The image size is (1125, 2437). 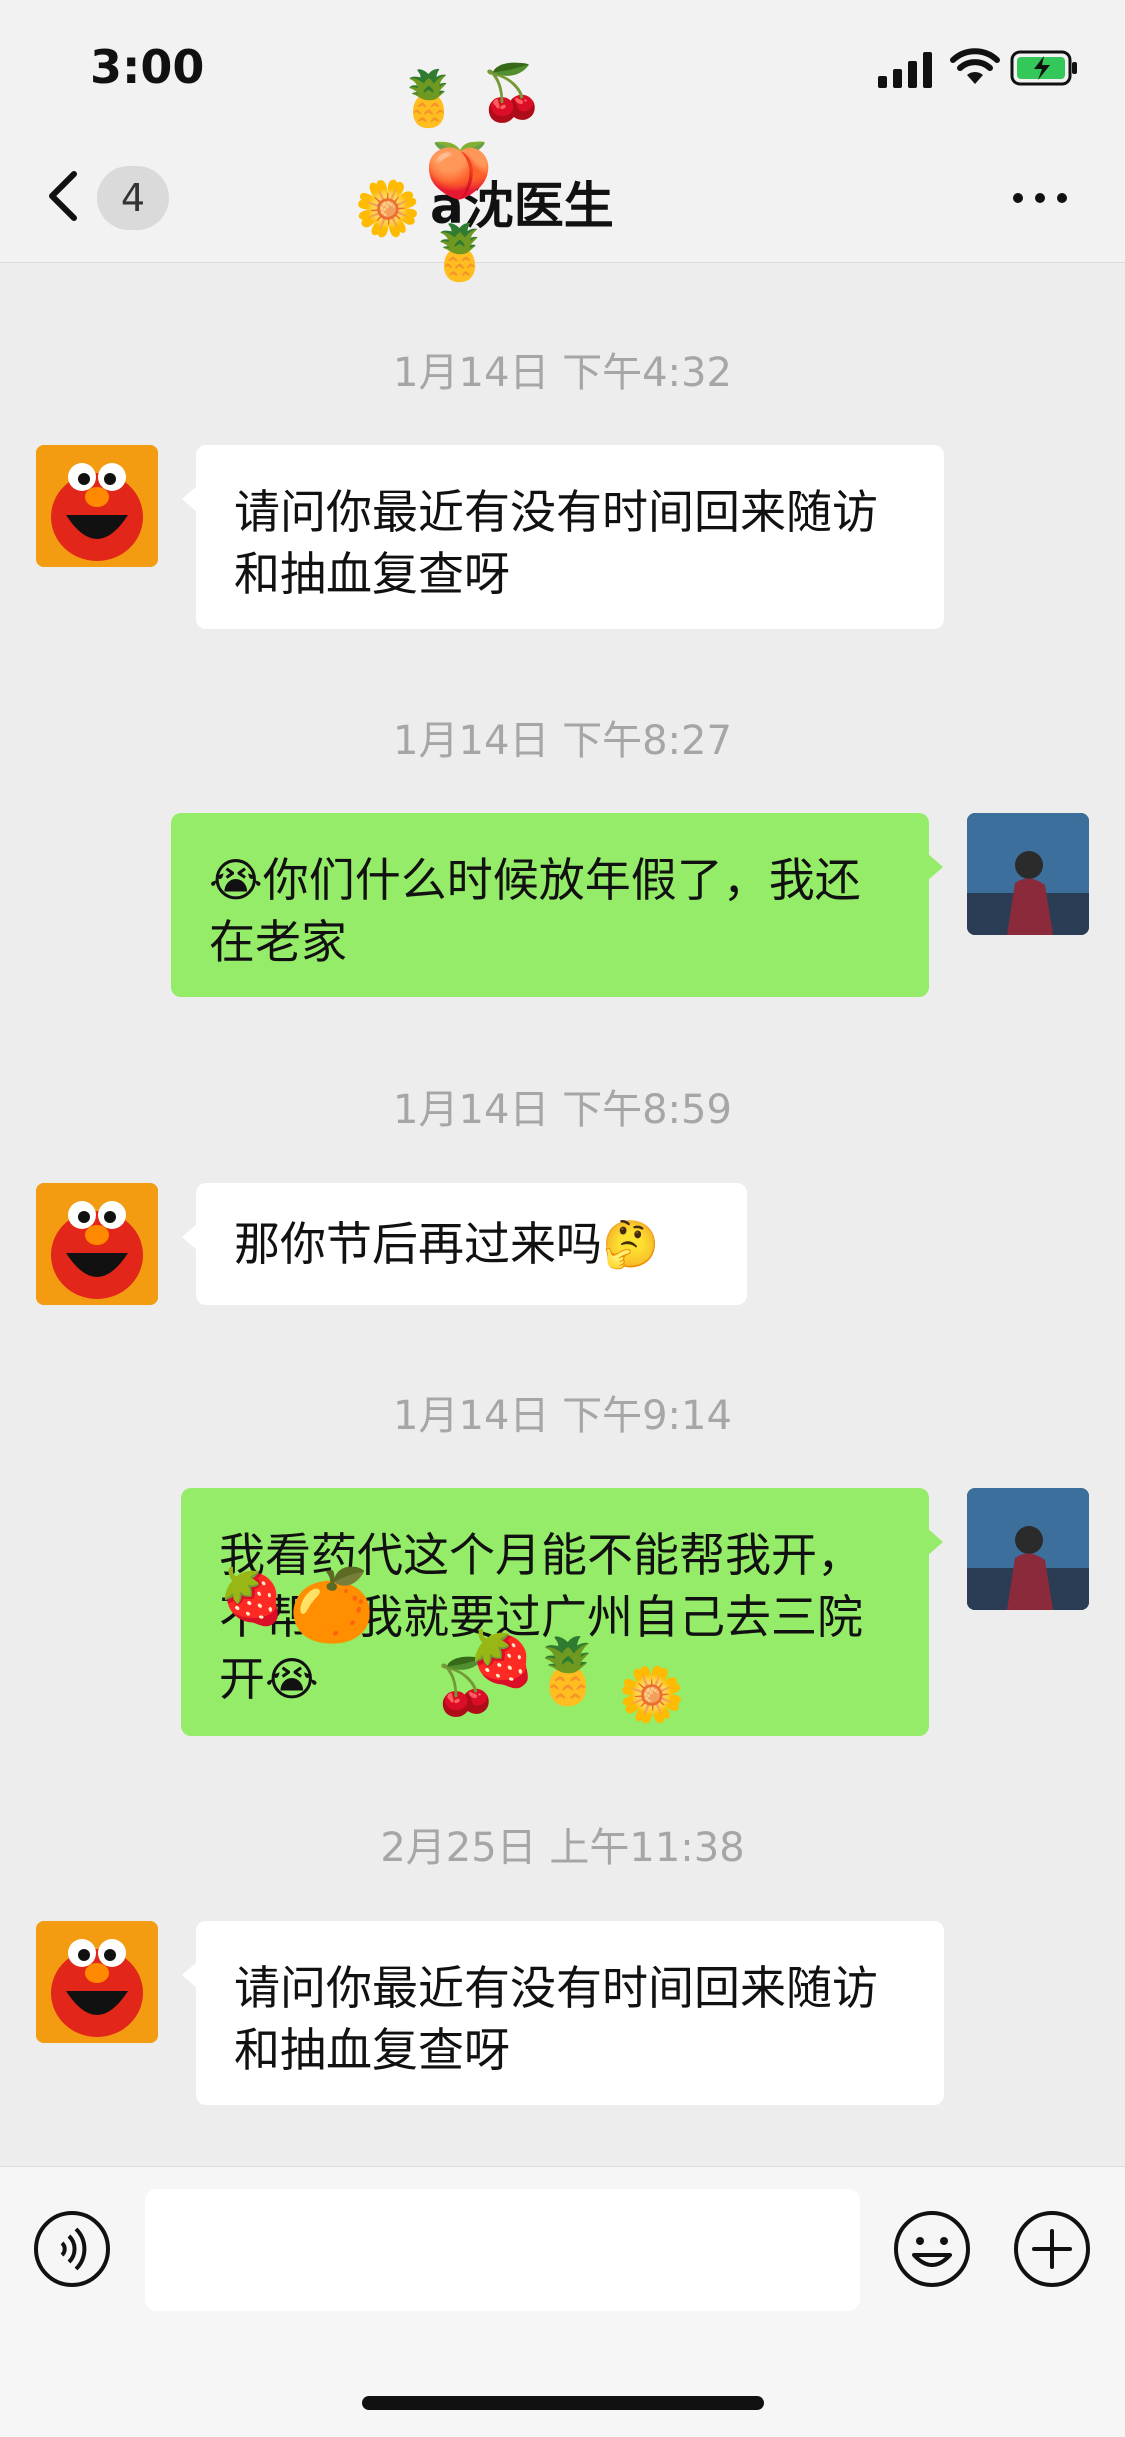 What do you see at coordinates (562, 1110) in the screenshot?
I see `message-timestamp: 1月14日 下午8:59` at bounding box center [562, 1110].